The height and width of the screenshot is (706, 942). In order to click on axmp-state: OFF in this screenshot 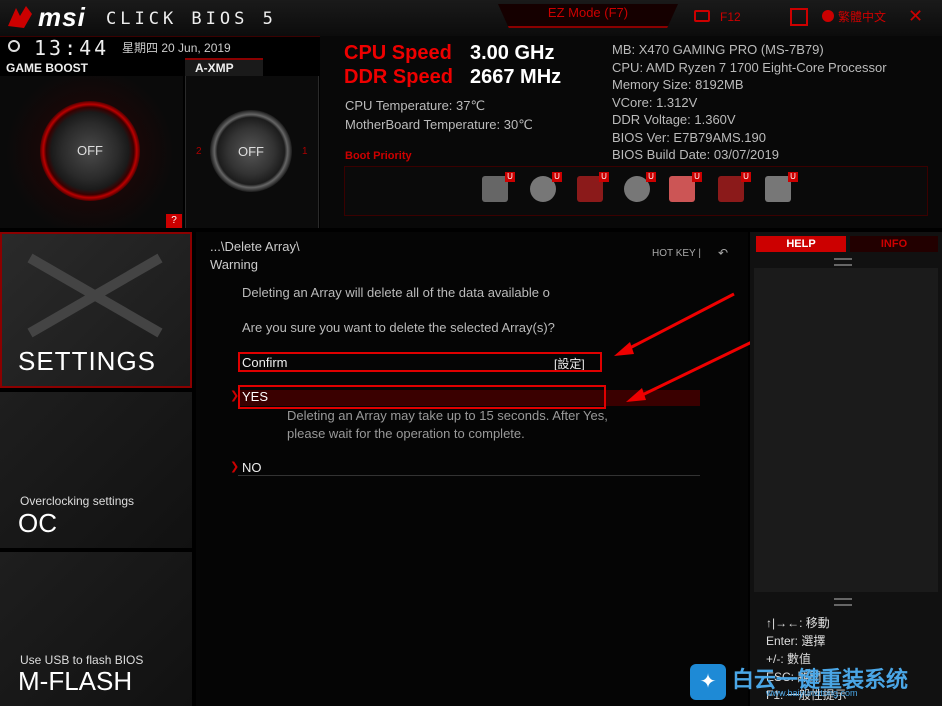, I will do `click(251, 151)`.